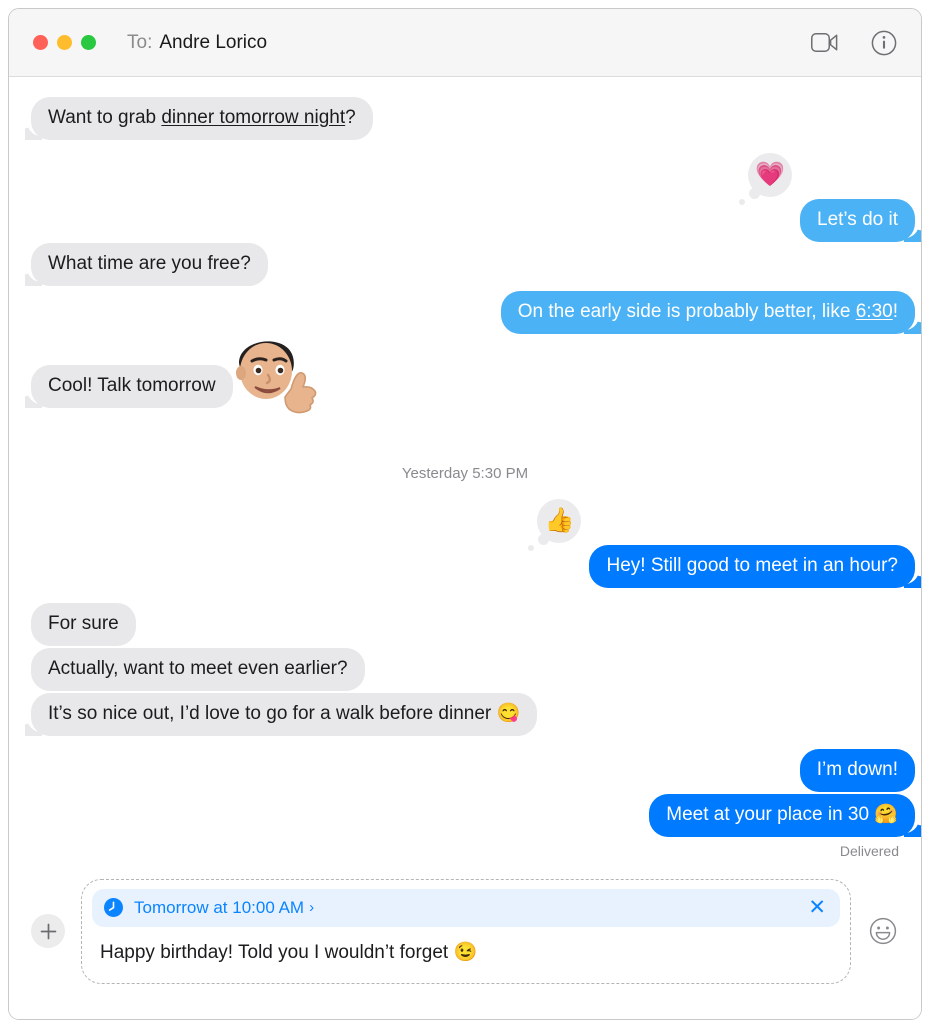 Image resolution: width=932 pixels, height=1028 pixels. Describe the element at coordinates (253, 117) in the screenshot. I see `message-link-date: dinner tomorrow night` at that location.